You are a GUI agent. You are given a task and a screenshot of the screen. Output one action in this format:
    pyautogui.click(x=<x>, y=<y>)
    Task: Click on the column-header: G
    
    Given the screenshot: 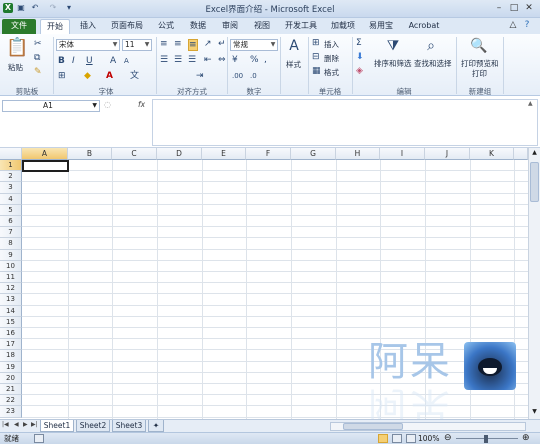 What is the action you would take?
    pyautogui.click(x=313, y=154)
    